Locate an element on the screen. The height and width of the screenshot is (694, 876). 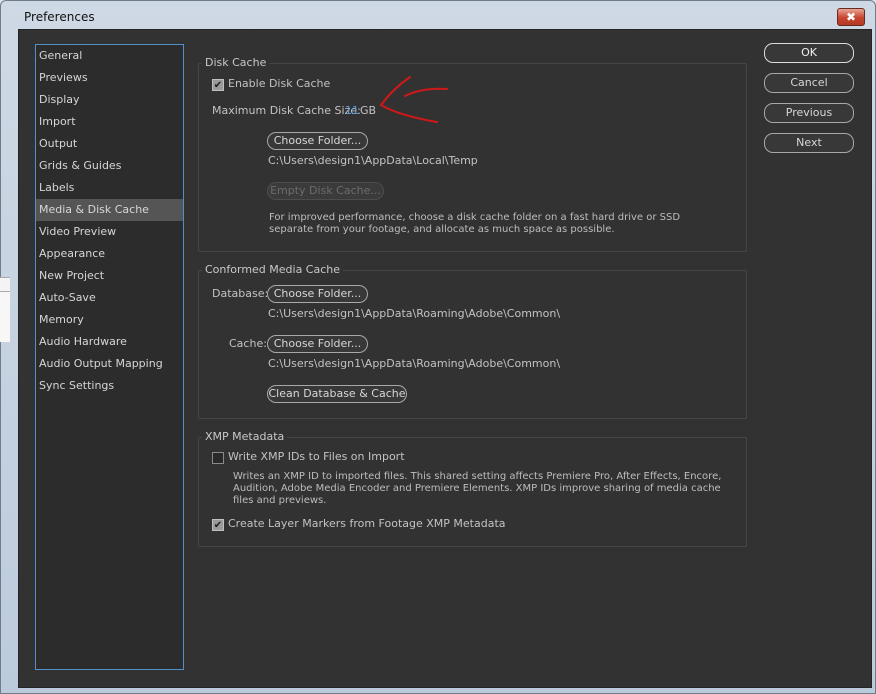
sidebar-item-new-project: New Project is located at coordinates (109, 276).